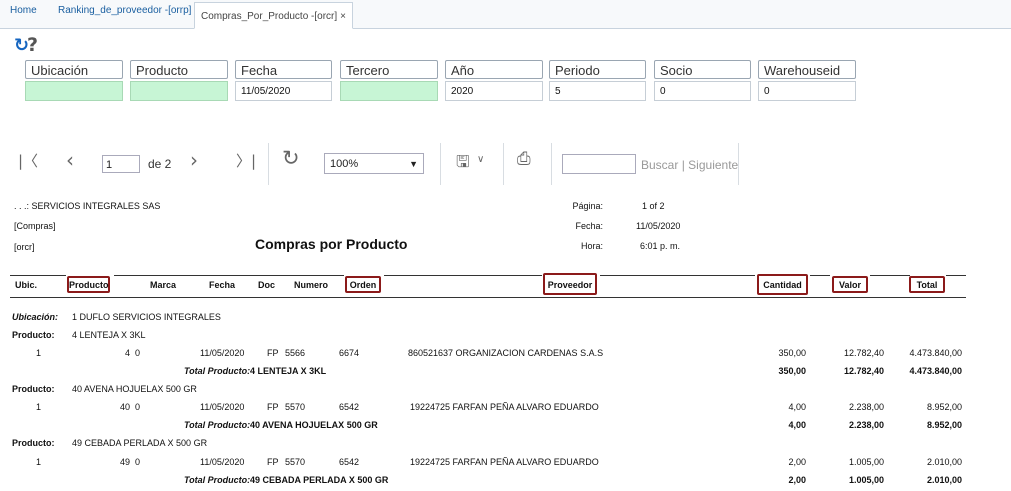 The height and width of the screenshot is (491, 1011). What do you see at coordinates (807, 69) in the screenshot?
I see `param-label-warehouseid: Warehouseid` at bounding box center [807, 69].